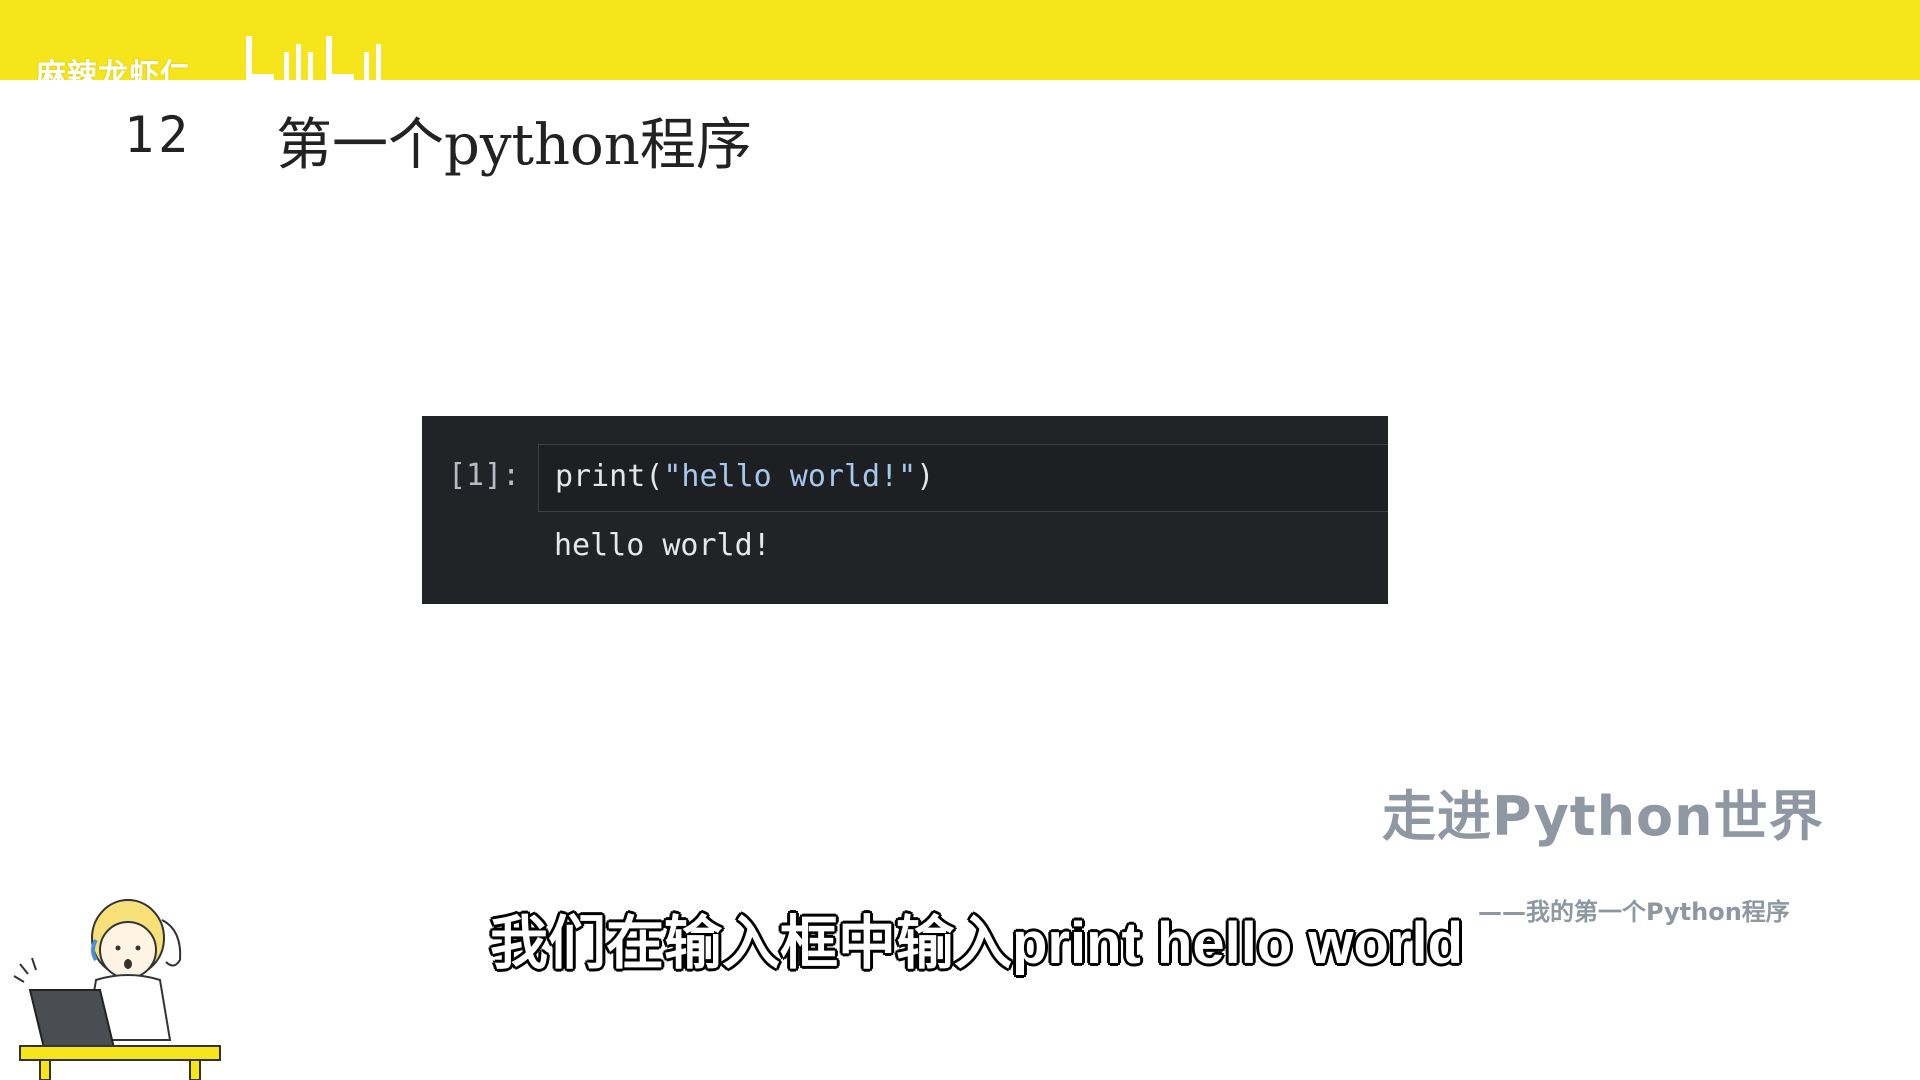  I want to click on bilibili-logo-icon, so click(313, 58).